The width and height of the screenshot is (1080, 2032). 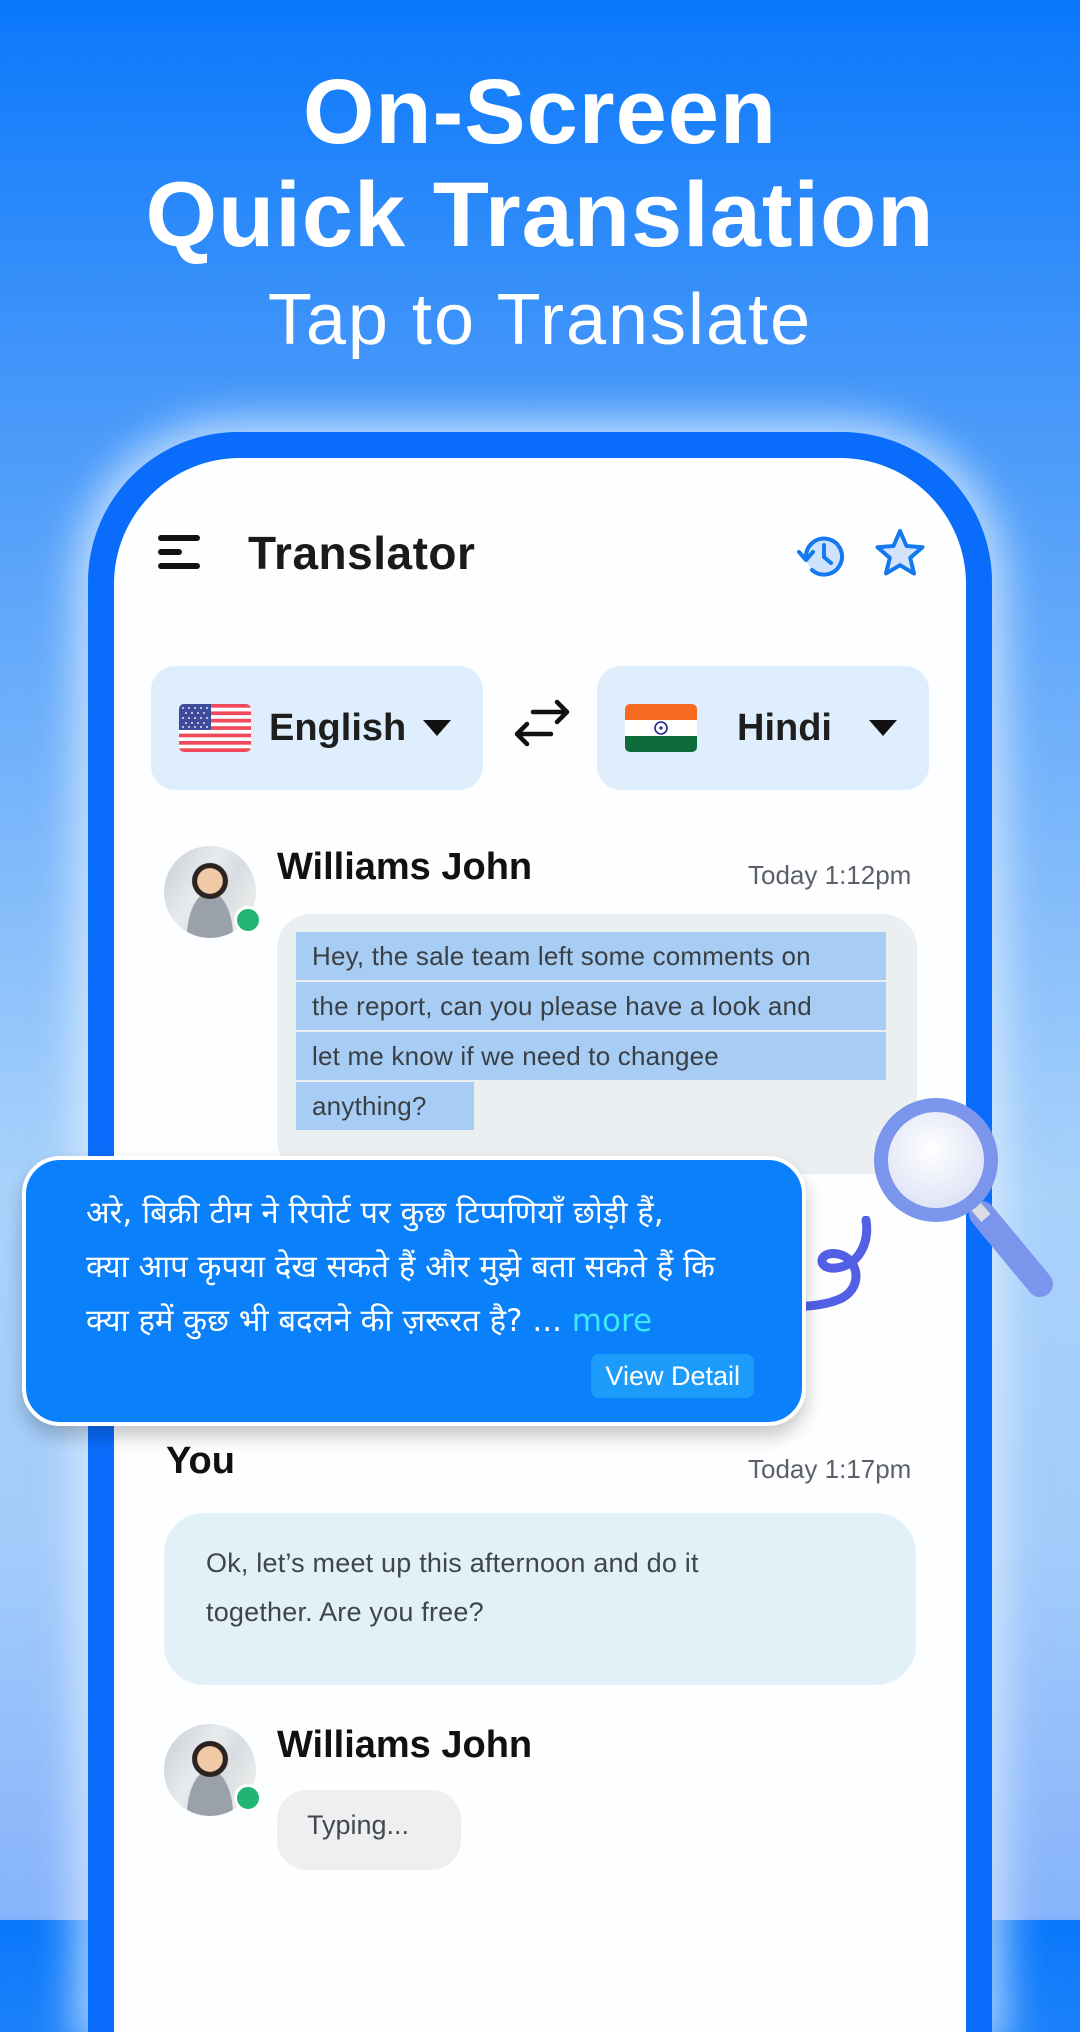 I want to click on india-flag-icon, so click(x=661, y=728).